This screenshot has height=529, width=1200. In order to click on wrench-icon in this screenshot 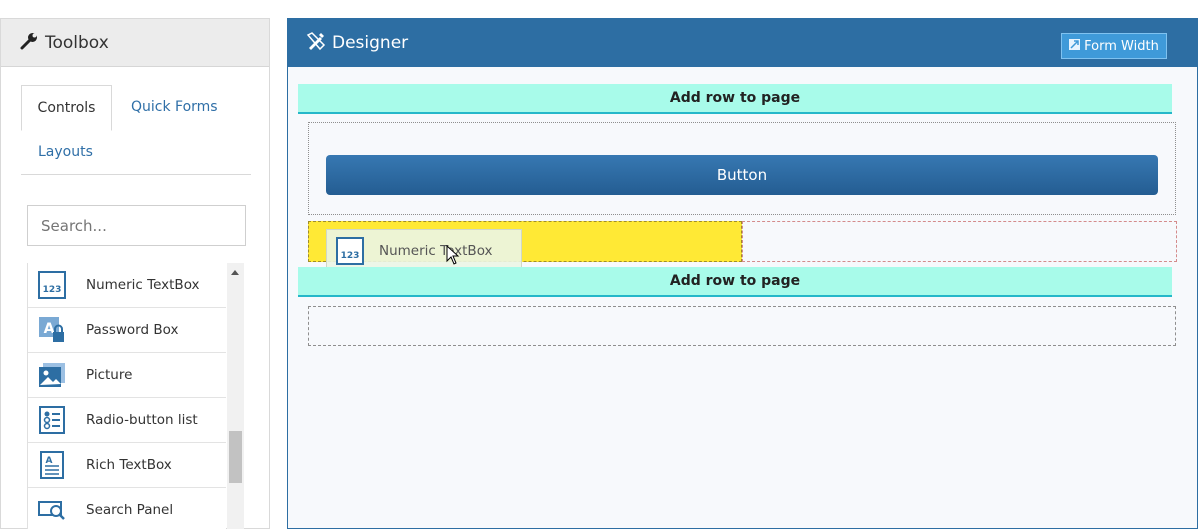, I will do `click(29, 43)`.